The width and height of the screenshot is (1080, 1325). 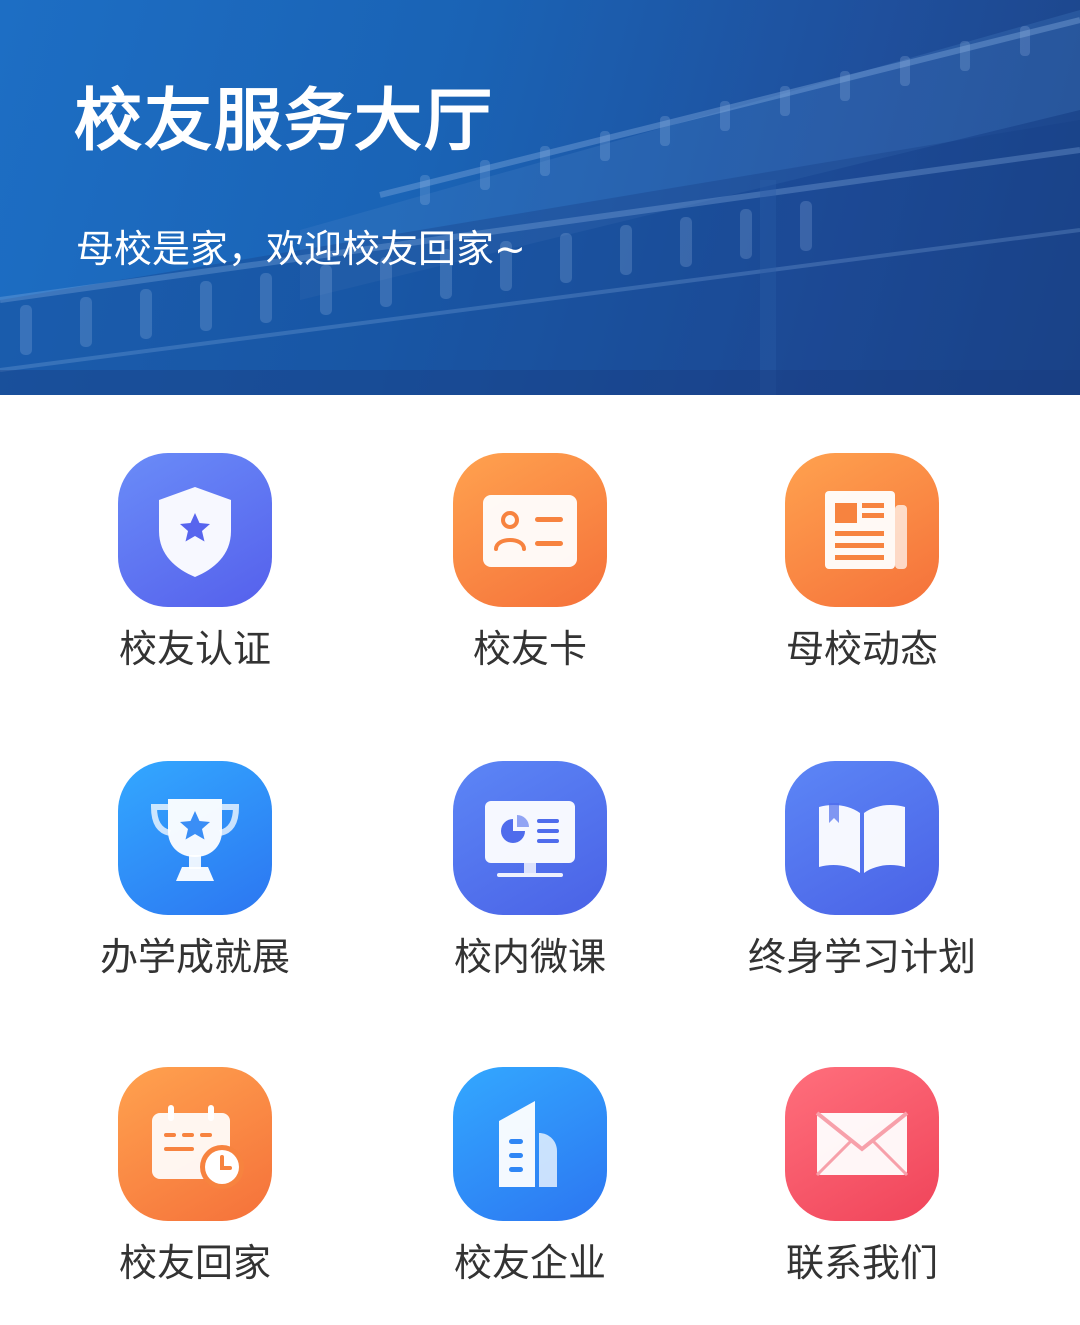 I want to click on service-lifelong-learning: 终身学习计划, so click(x=862, y=841).